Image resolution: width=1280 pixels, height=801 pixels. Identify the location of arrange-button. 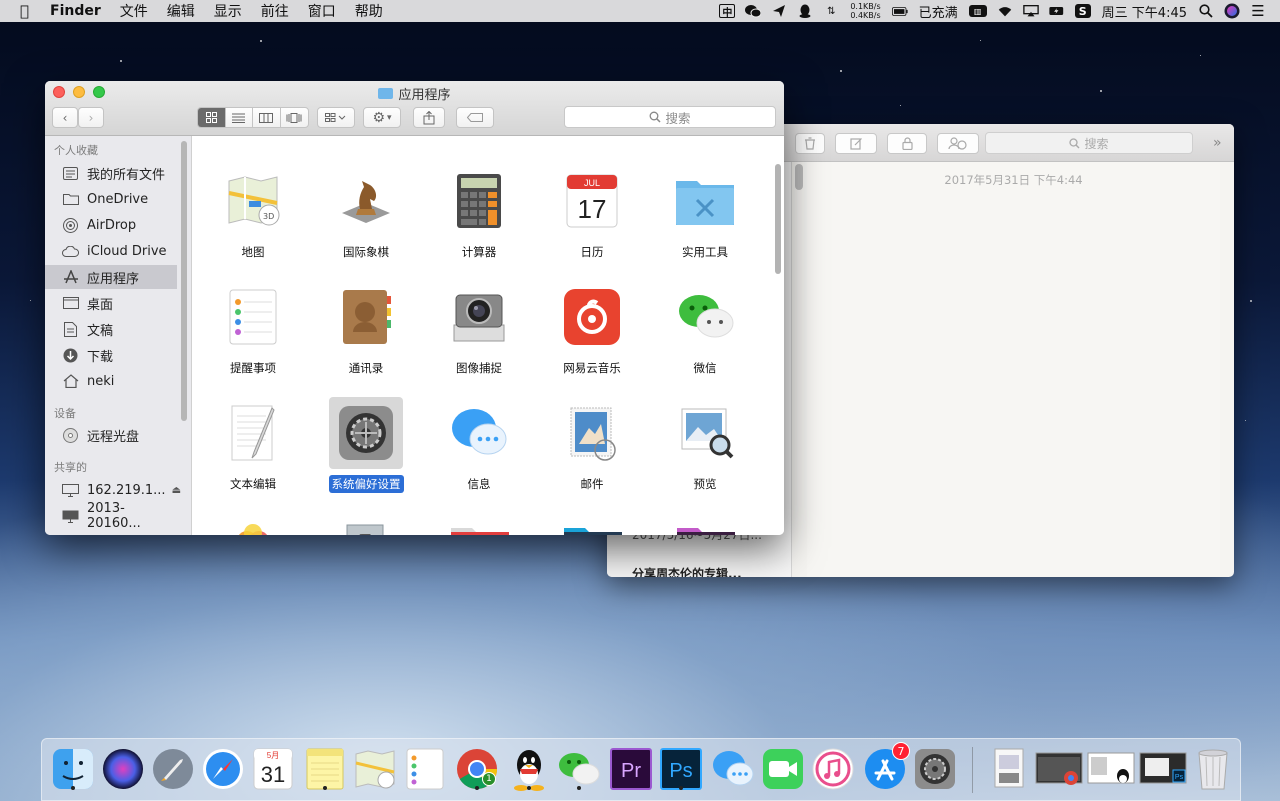
(336, 117).